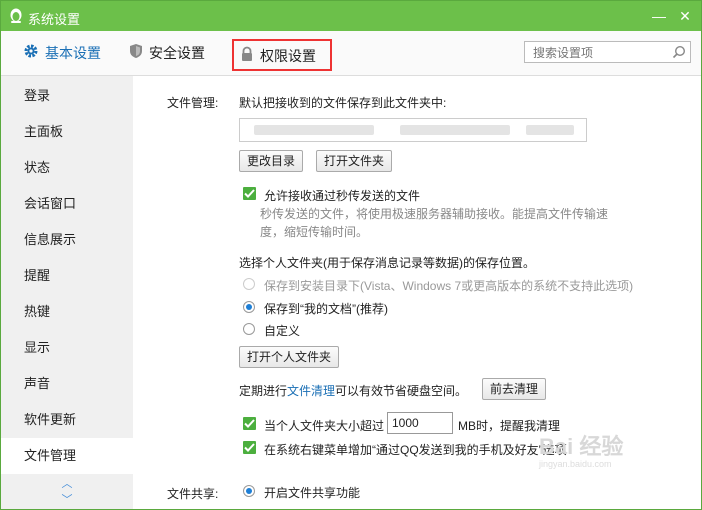 The image size is (702, 510). I want to click on size-threshold-input: 1000, so click(420, 423).